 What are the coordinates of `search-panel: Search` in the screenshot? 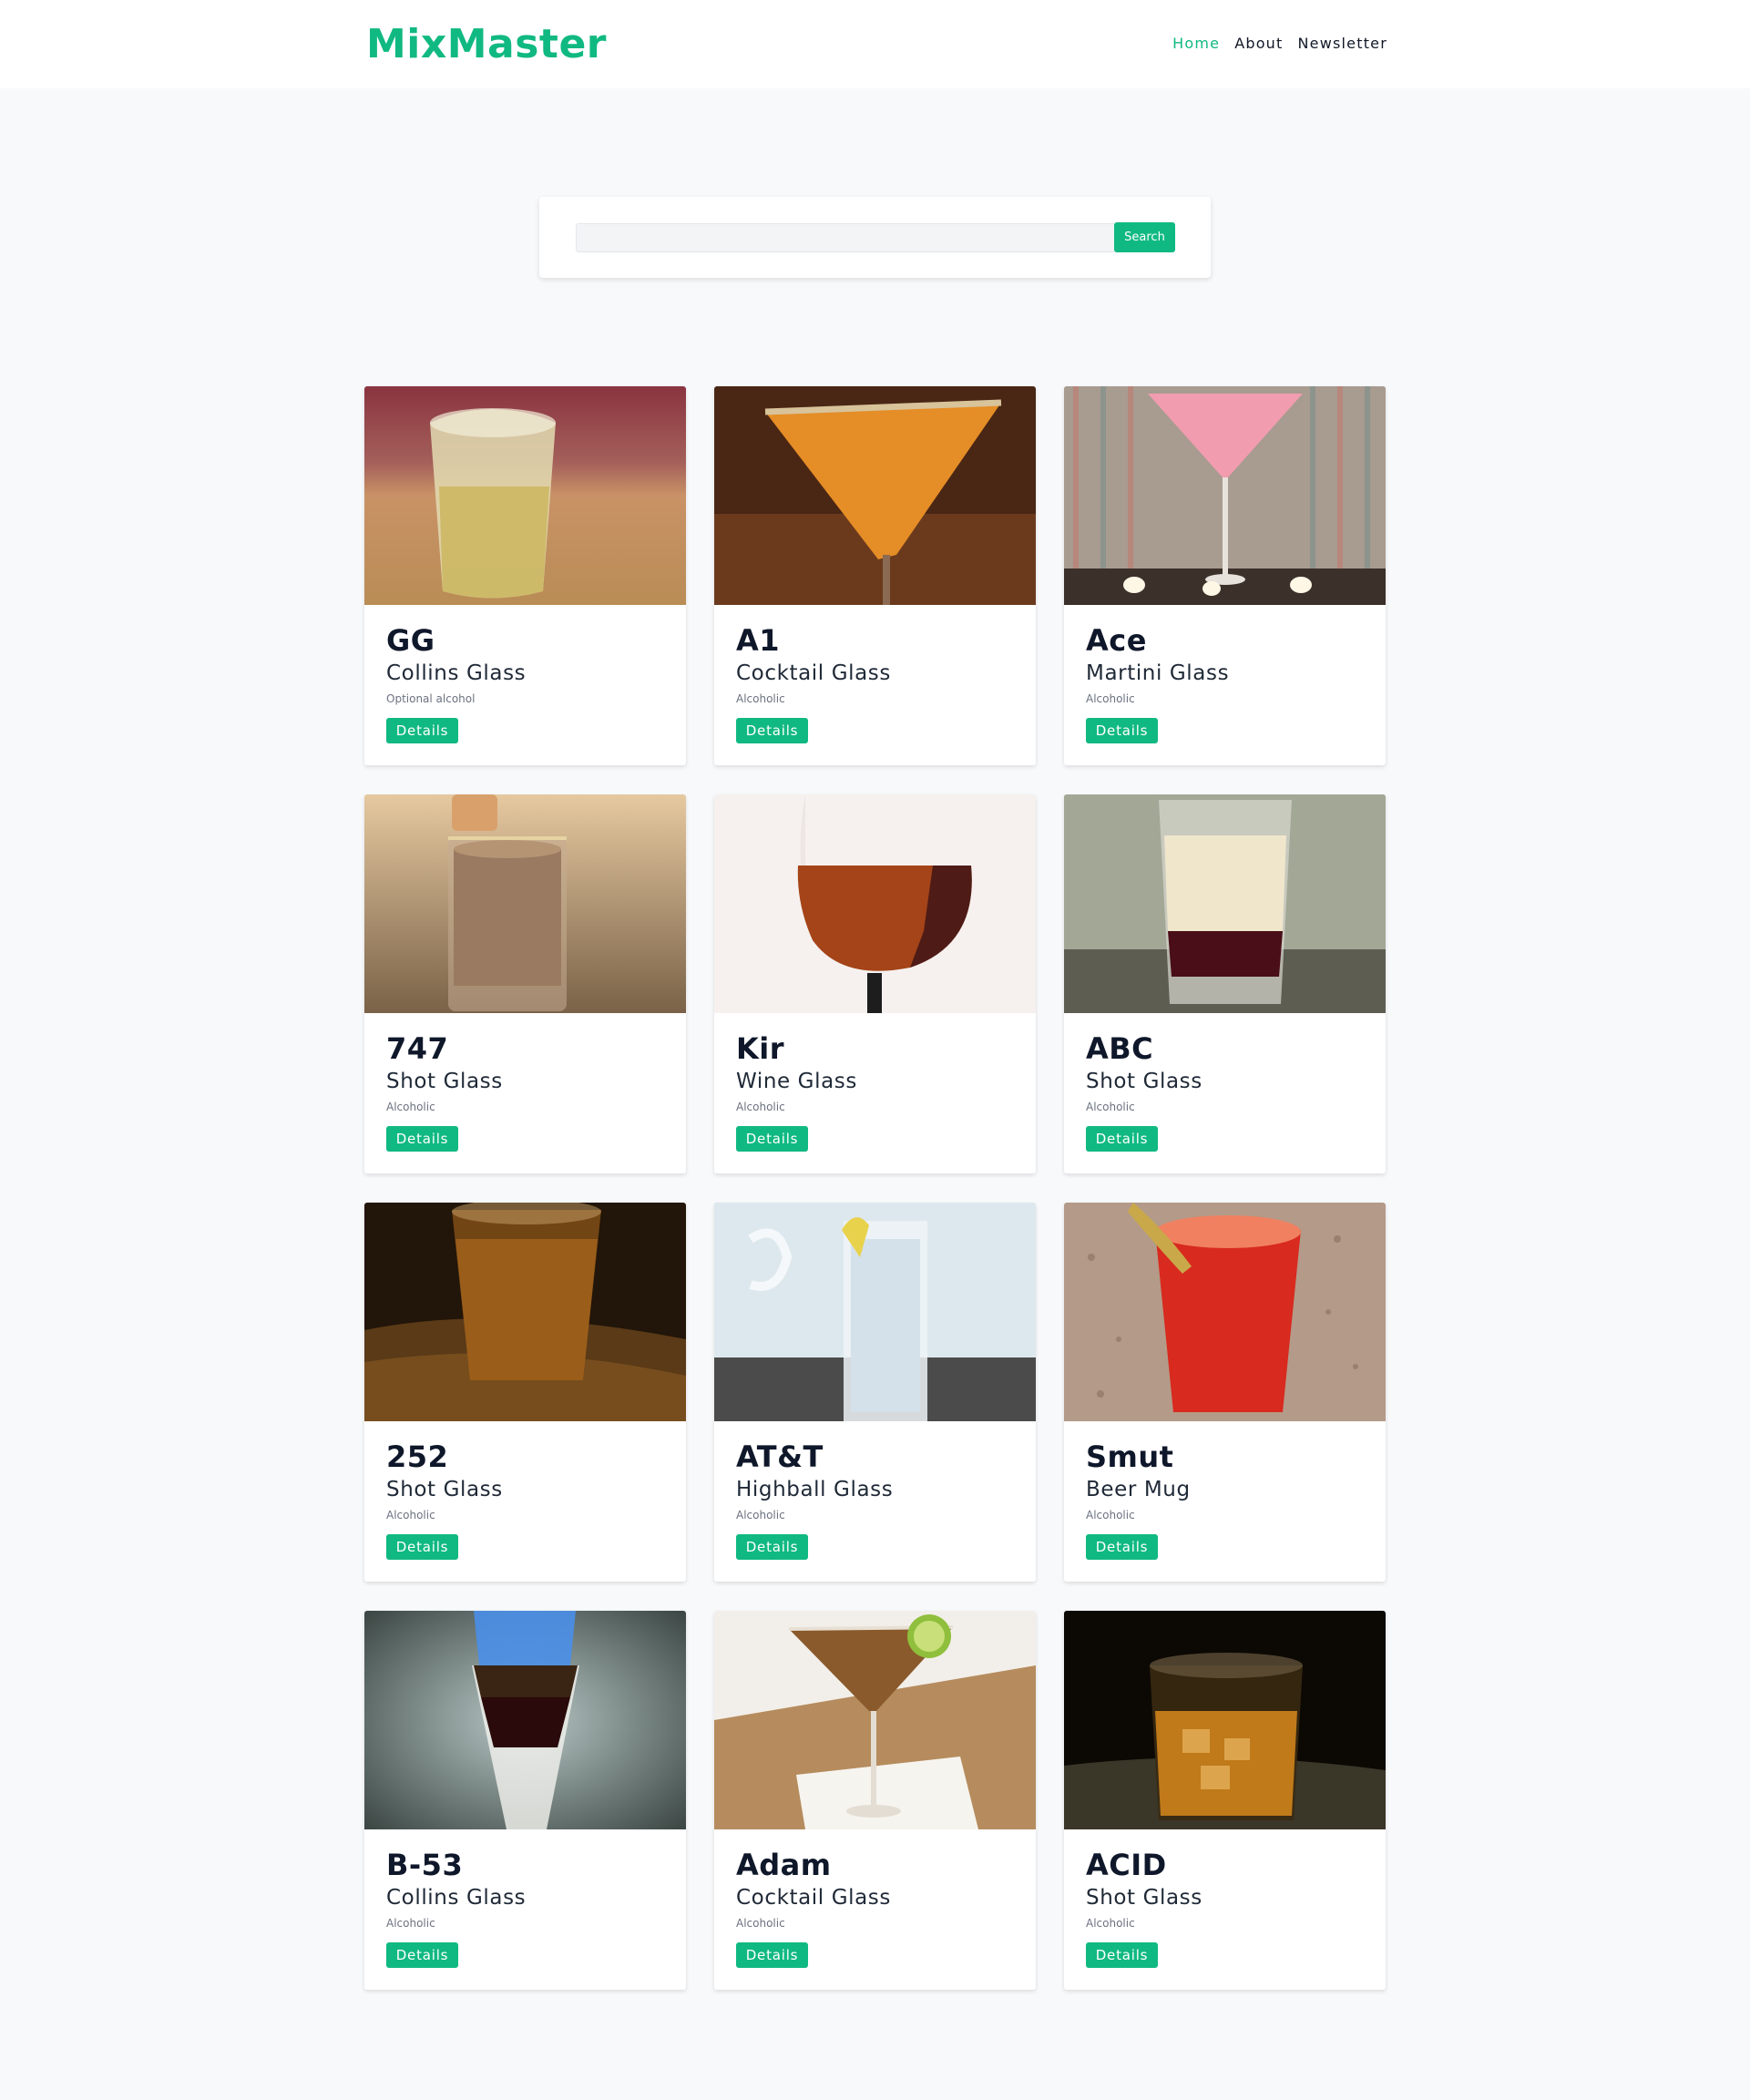 It's located at (875, 238).